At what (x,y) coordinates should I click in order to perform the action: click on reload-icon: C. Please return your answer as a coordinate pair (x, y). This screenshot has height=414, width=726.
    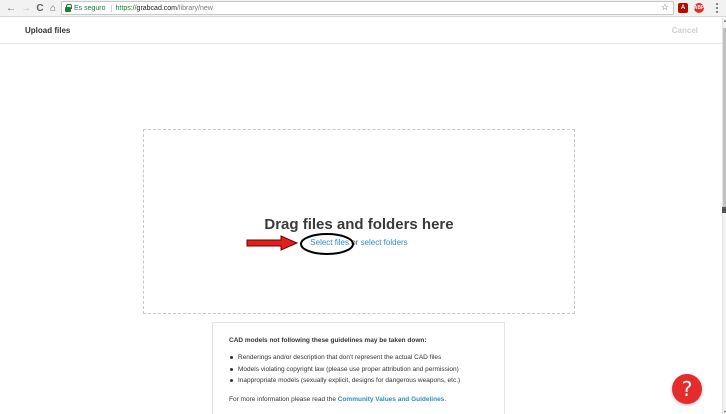
    Looking at the image, I should click on (40, 8).